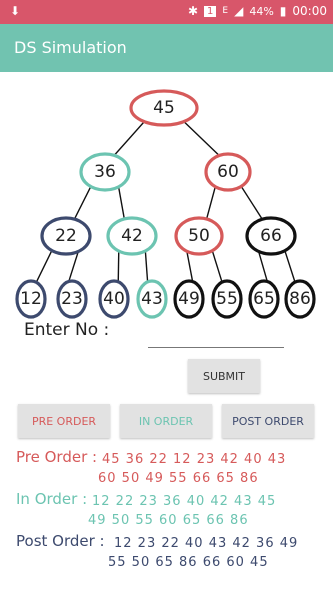 Image resolution: width=333 pixels, height=592 pixels. I want to click on enter-number-label: Enter No :, so click(67, 330).